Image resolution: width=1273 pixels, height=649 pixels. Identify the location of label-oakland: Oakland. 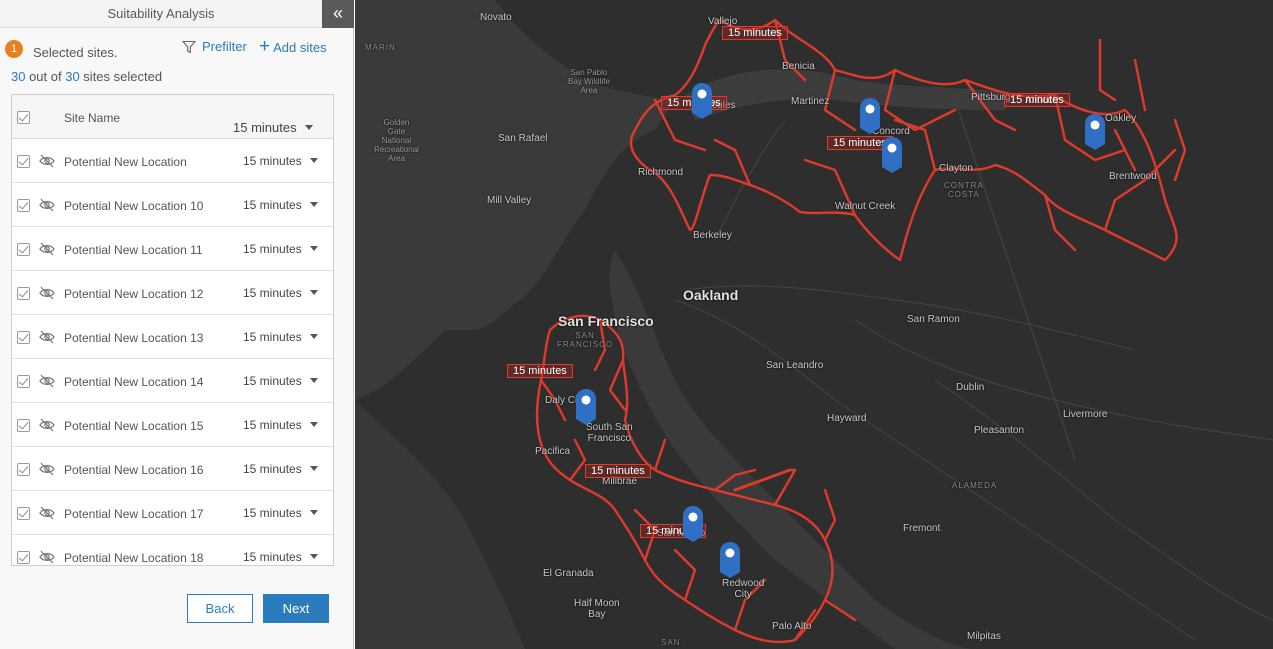
(711, 295).